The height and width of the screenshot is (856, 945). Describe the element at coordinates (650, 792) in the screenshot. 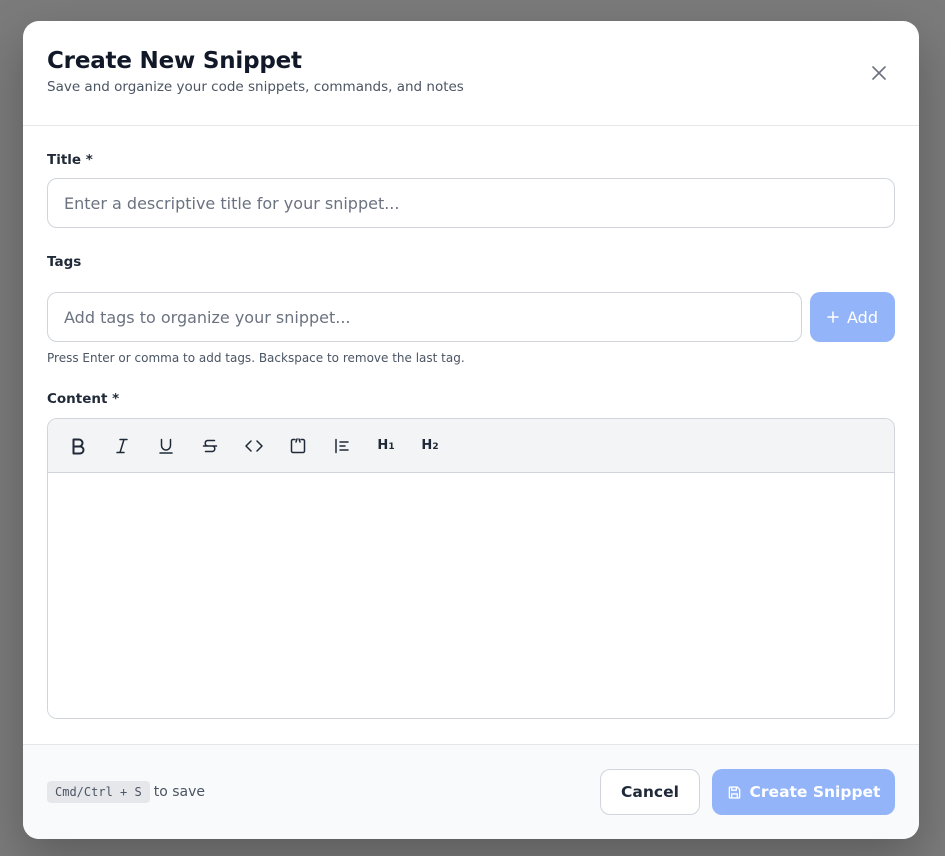

I see `cancel-button: Cancel` at that location.